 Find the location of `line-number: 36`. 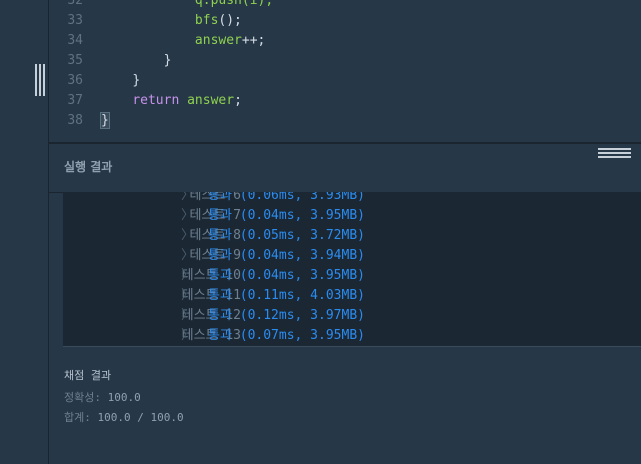

line-number: 36 is located at coordinates (75, 80).